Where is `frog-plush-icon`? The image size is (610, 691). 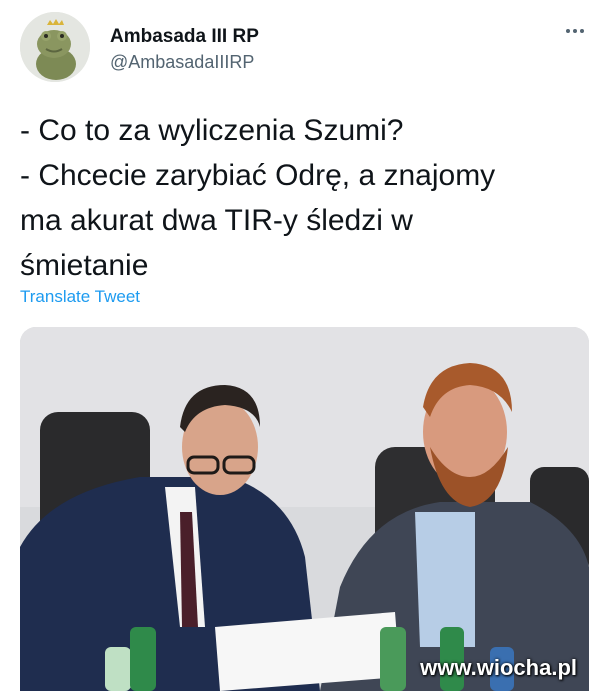 frog-plush-icon is located at coordinates (55, 47).